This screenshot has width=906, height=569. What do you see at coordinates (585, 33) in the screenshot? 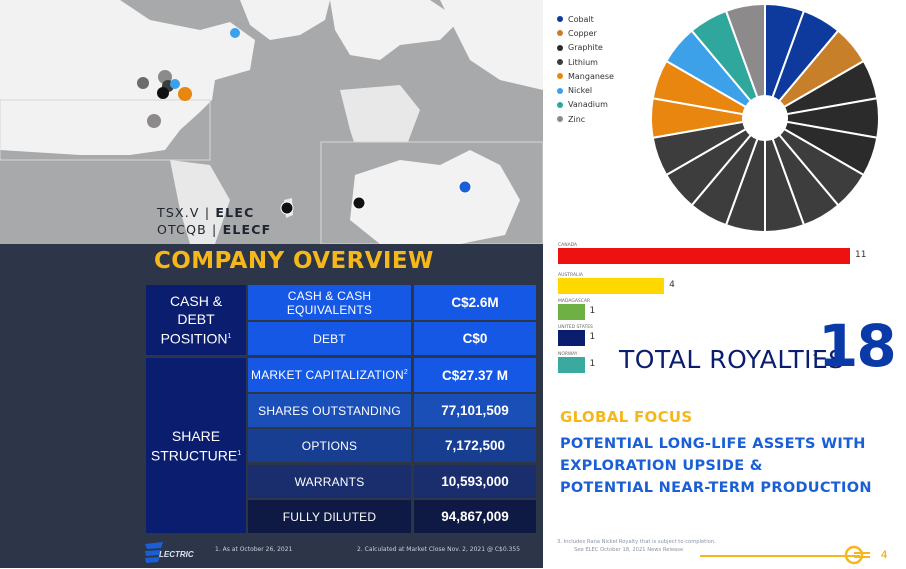
I see `legend-item-copper: Copper` at bounding box center [585, 33].